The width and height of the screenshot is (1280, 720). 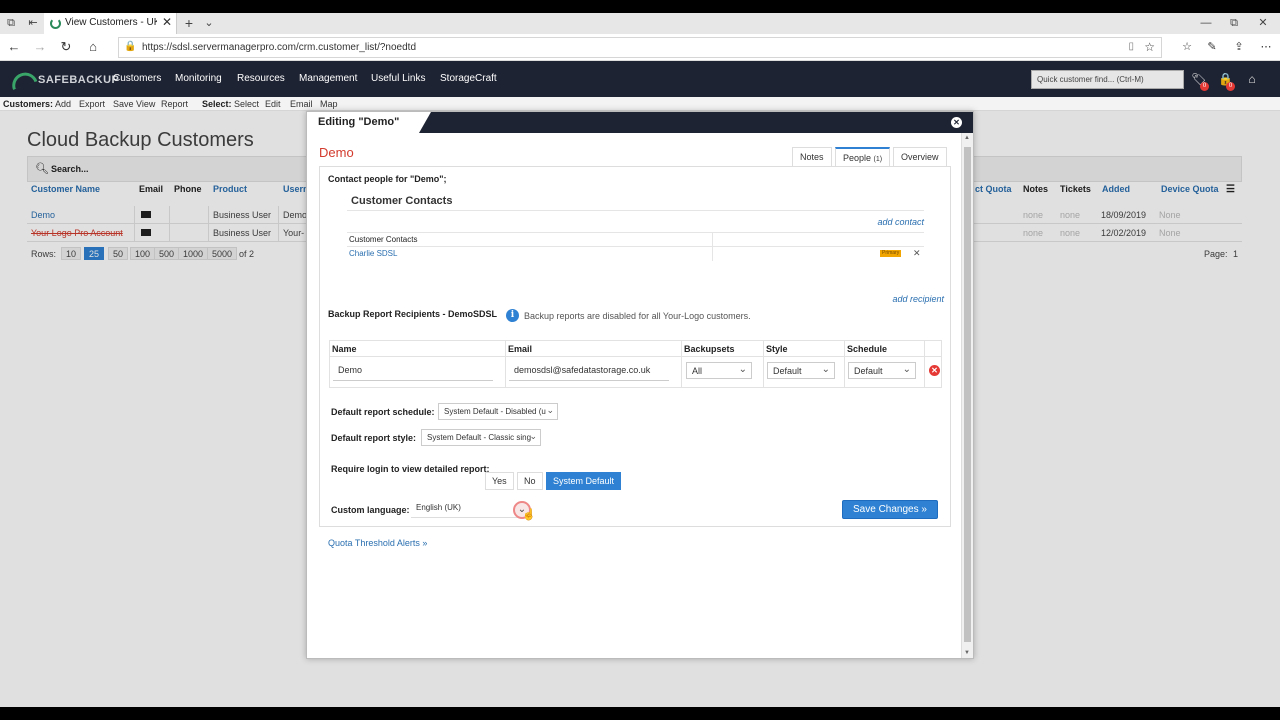 What do you see at coordinates (387, 179) in the screenshot?
I see `contact-people-label: Contact people for "Demo";` at bounding box center [387, 179].